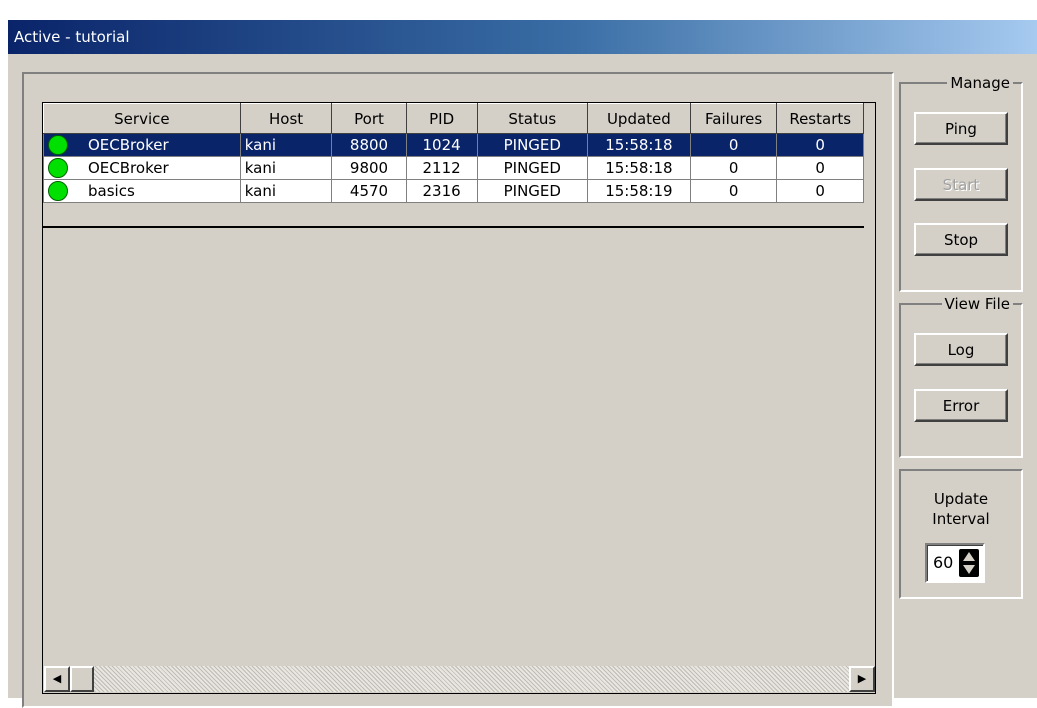 This screenshot has height=708, width=1037. I want to click on spinner-up-icon, so click(969, 556).